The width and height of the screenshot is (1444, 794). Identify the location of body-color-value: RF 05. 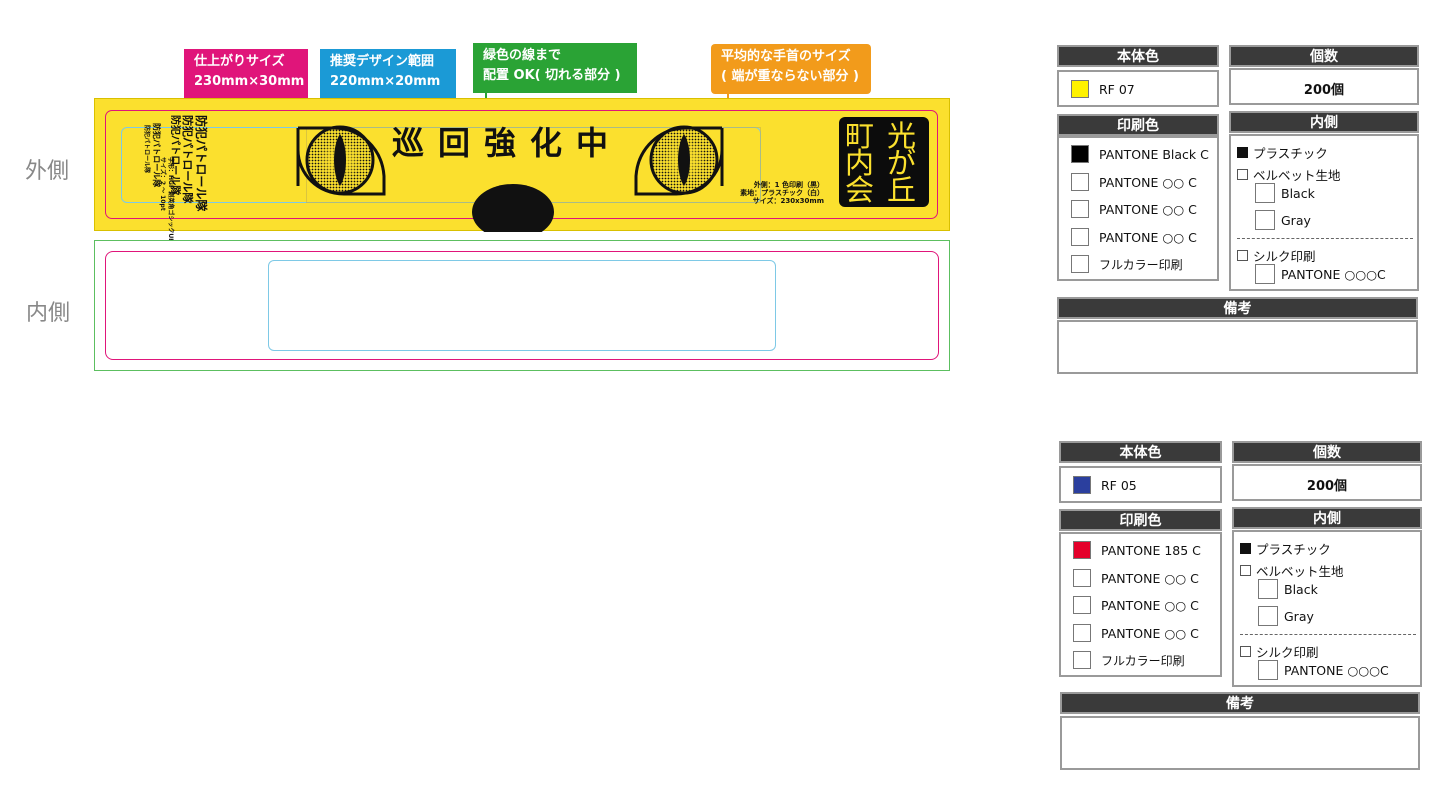
(1119, 485).